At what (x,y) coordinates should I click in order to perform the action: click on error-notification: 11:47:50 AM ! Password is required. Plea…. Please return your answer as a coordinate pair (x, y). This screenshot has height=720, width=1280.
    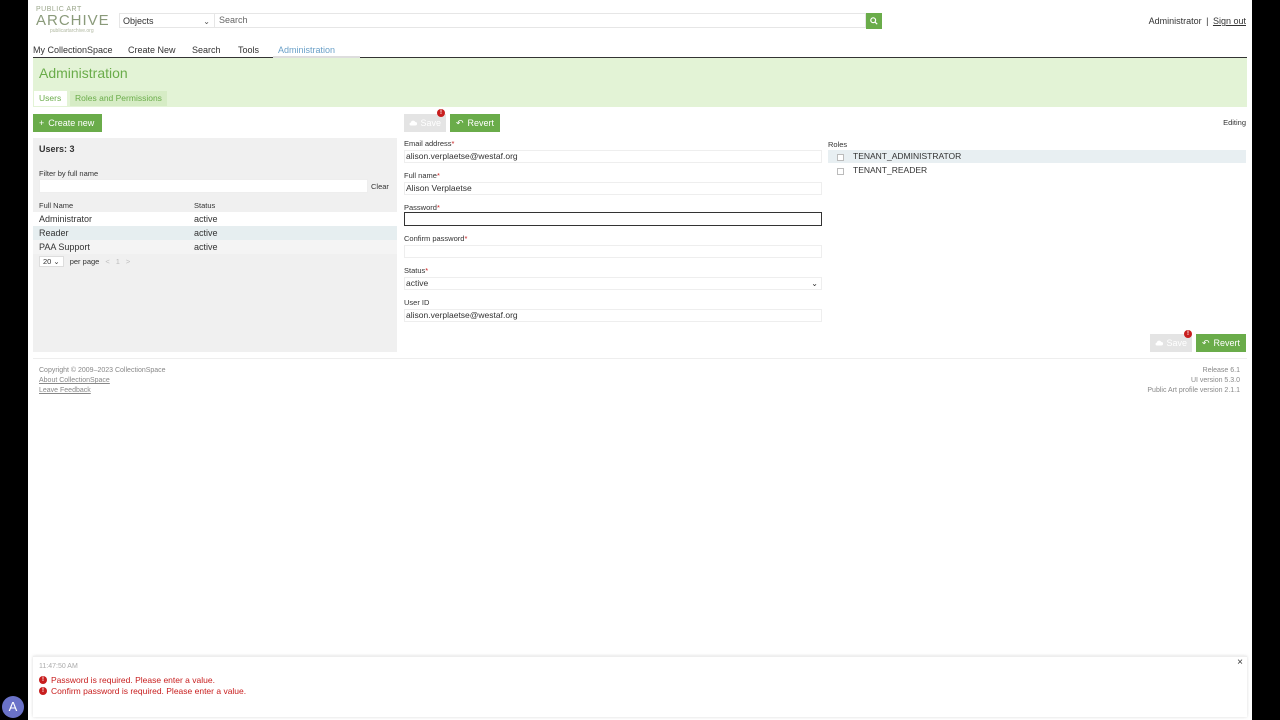
    Looking at the image, I should click on (640, 686).